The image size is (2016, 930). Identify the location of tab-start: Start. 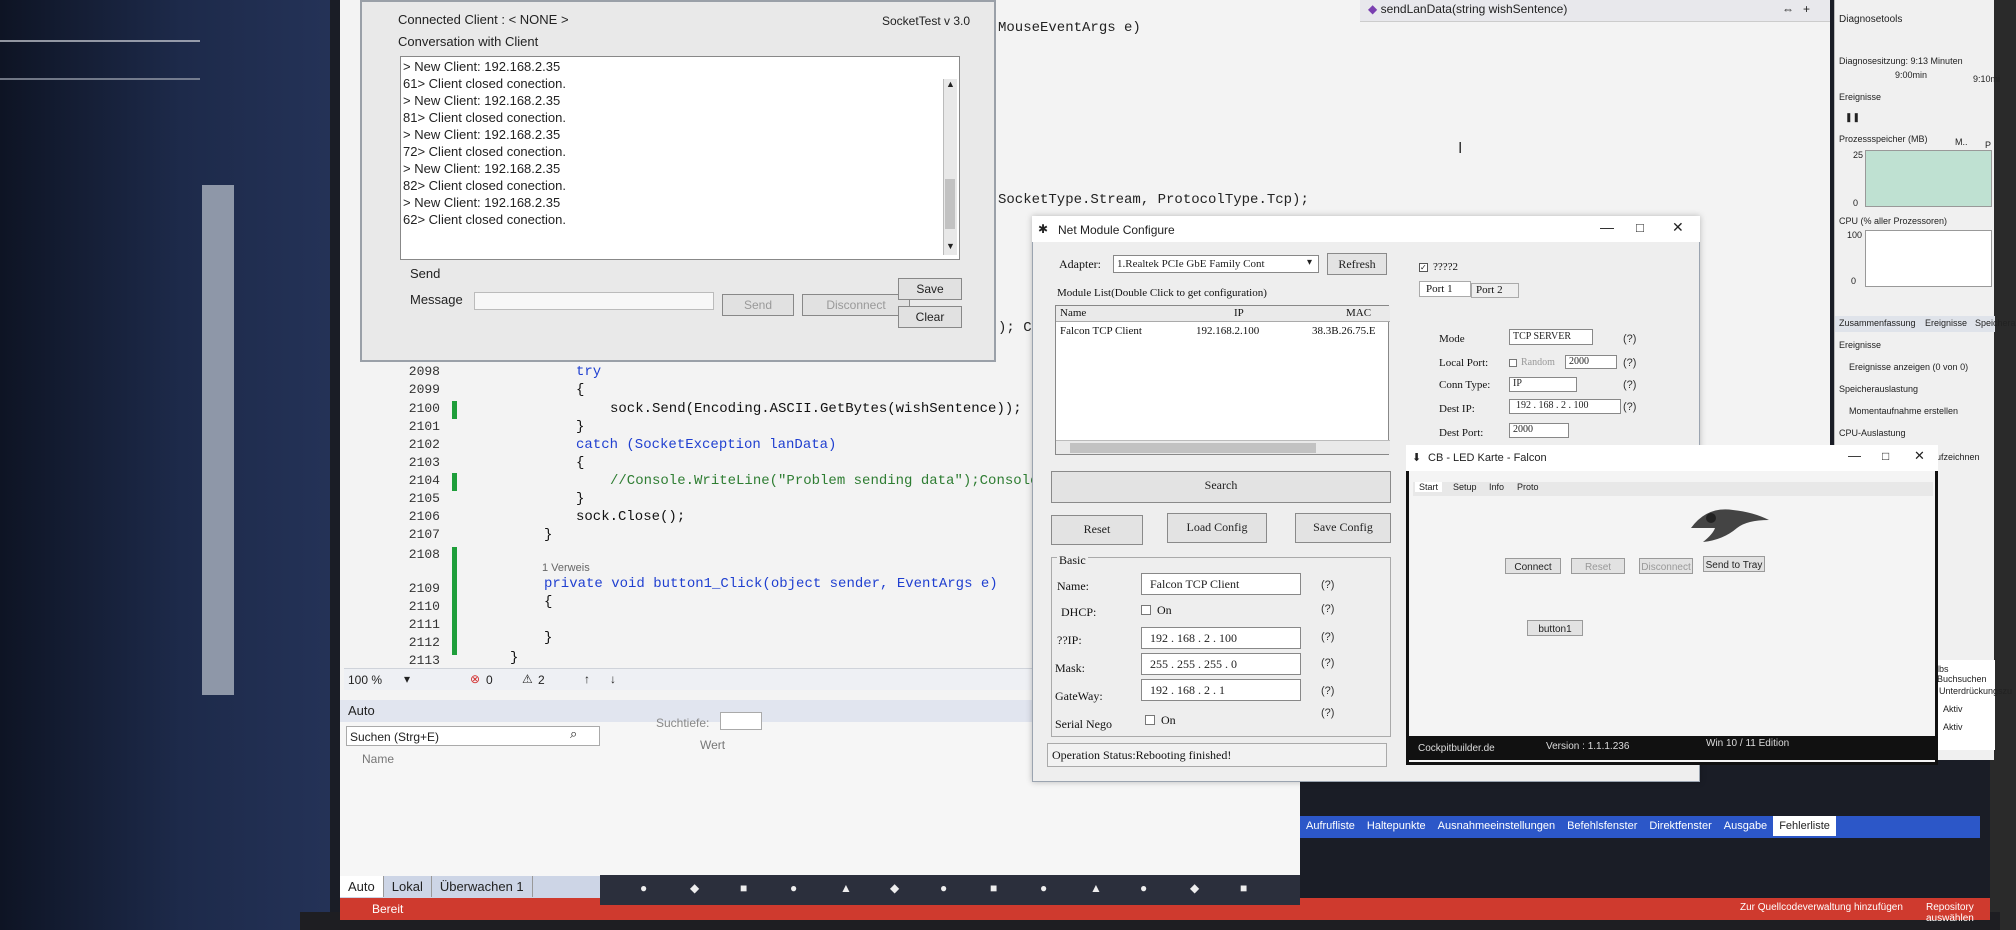
(1429, 487).